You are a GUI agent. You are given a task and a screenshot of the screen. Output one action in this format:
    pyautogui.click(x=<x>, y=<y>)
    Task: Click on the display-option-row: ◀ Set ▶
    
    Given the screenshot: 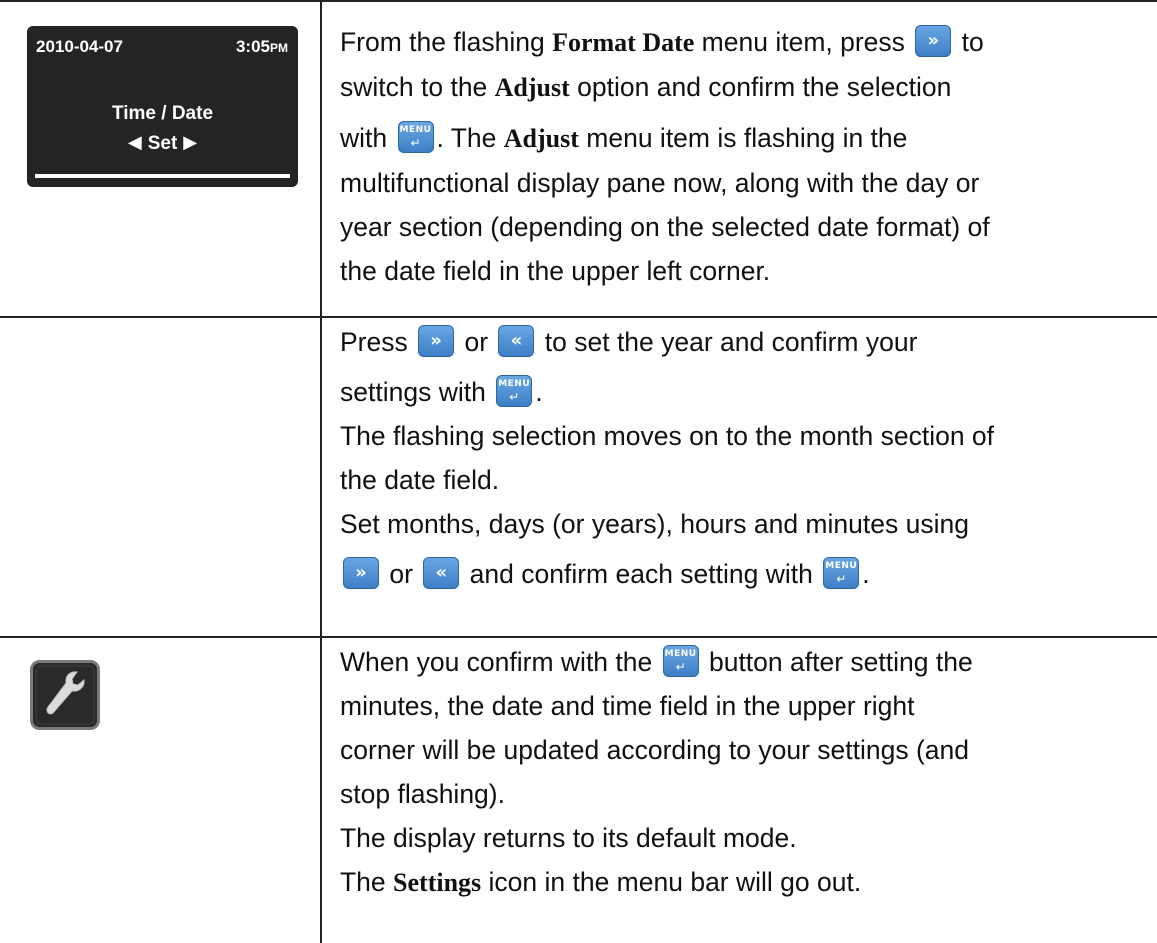 What is the action you would take?
    pyautogui.click(x=162, y=143)
    